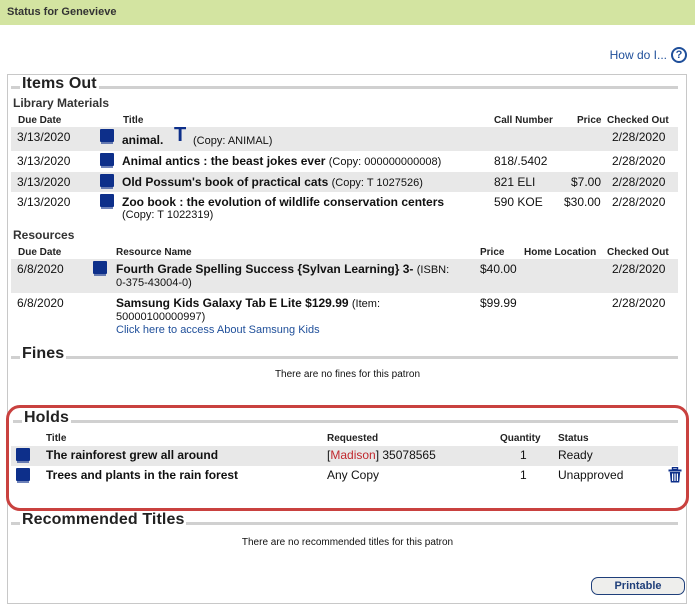 The width and height of the screenshot is (695, 609). Describe the element at coordinates (675, 475) in the screenshot. I see `trash-icon` at that location.